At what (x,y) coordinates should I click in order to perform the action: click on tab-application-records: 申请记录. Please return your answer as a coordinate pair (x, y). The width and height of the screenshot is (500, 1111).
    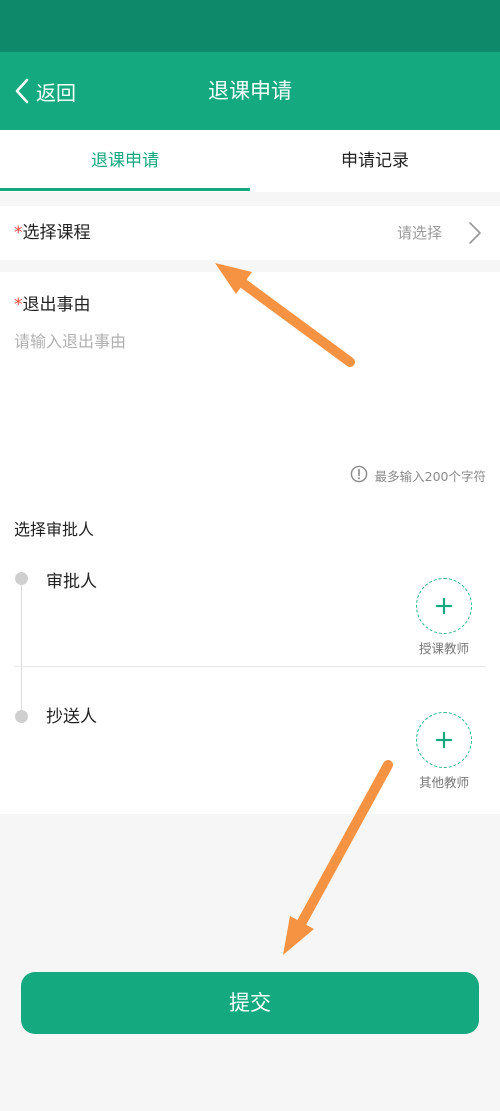
    Looking at the image, I should click on (375, 161).